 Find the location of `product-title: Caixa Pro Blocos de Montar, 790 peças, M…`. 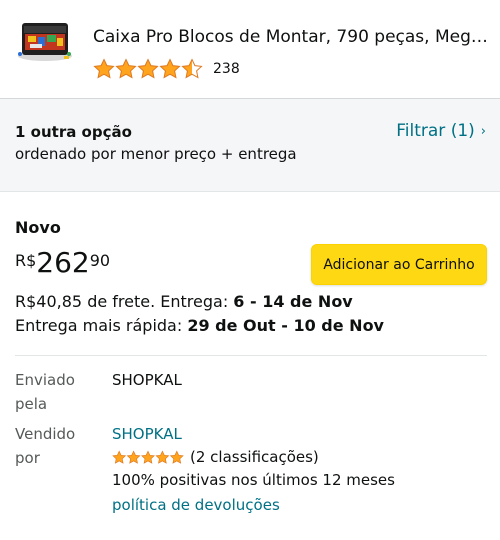

product-title: Caixa Pro Blocos de Montar, 790 peças, M… is located at coordinates (290, 37).